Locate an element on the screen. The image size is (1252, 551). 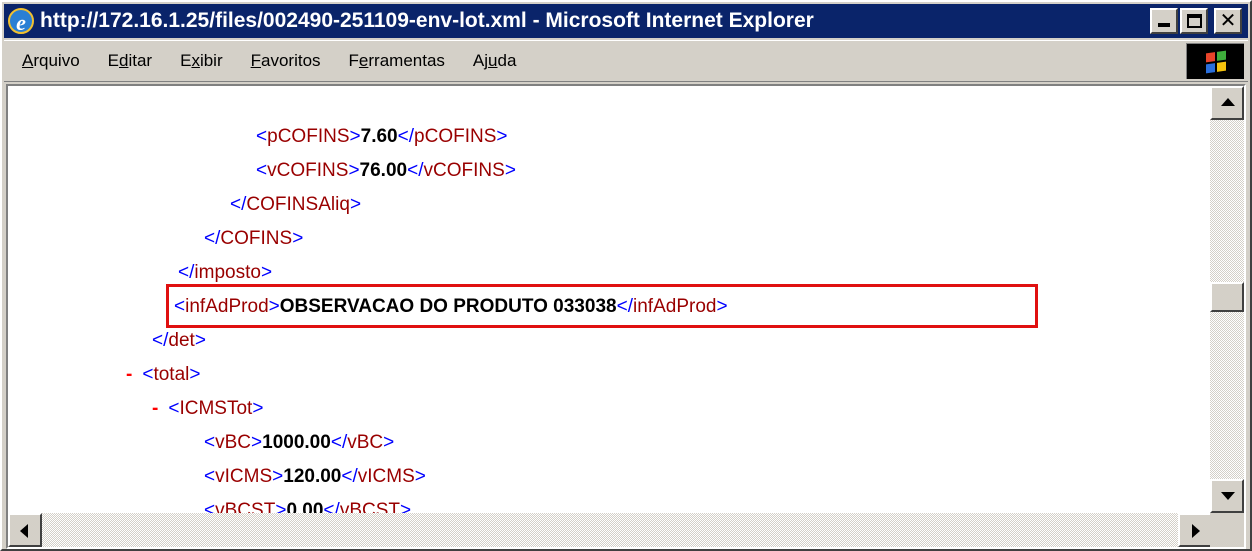
xml-line-vbc: <vBC>1000.00</vBC> is located at coordinates (299, 443).